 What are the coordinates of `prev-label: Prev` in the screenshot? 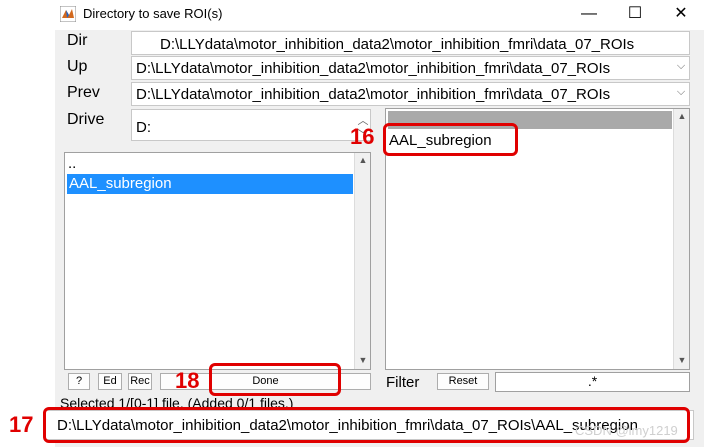 It's located at (83, 92).